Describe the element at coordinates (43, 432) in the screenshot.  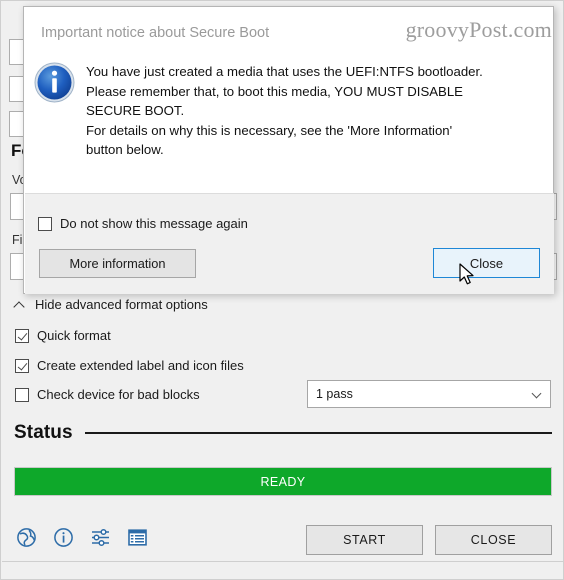
I see `status-title: Status` at that location.